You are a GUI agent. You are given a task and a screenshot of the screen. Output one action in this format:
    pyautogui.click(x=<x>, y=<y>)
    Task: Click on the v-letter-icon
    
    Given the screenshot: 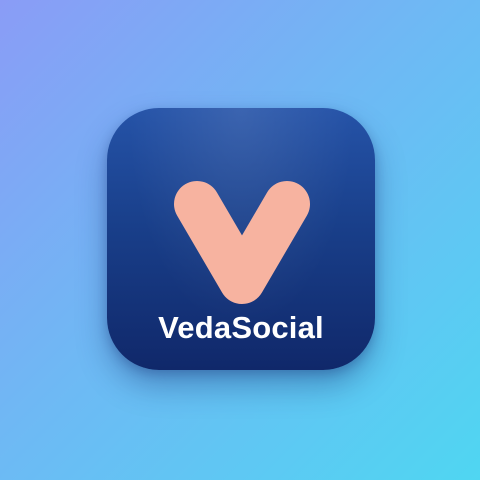 What is the action you would take?
    pyautogui.click(x=242, y=242)
    